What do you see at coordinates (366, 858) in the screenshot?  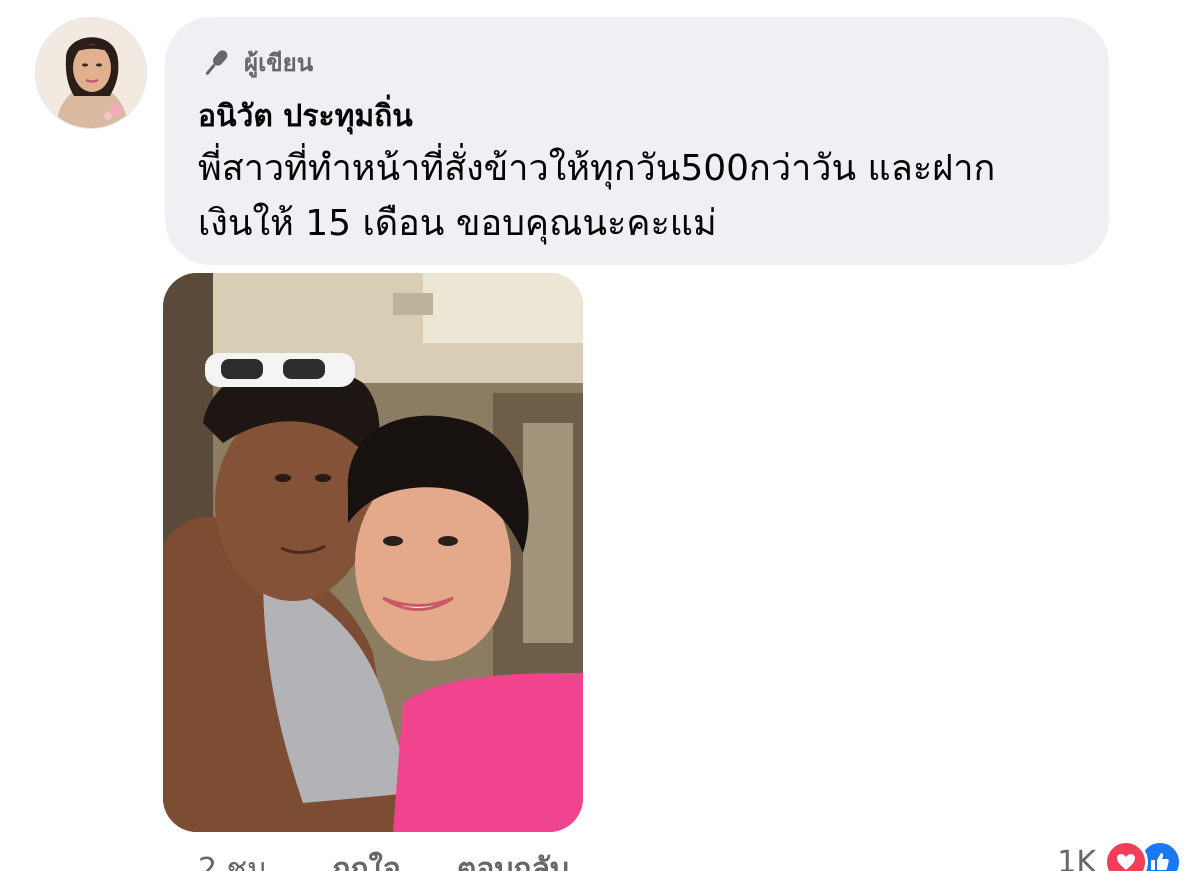 I see `love-button: ถูกใจ` at bounding box center [366, 858].